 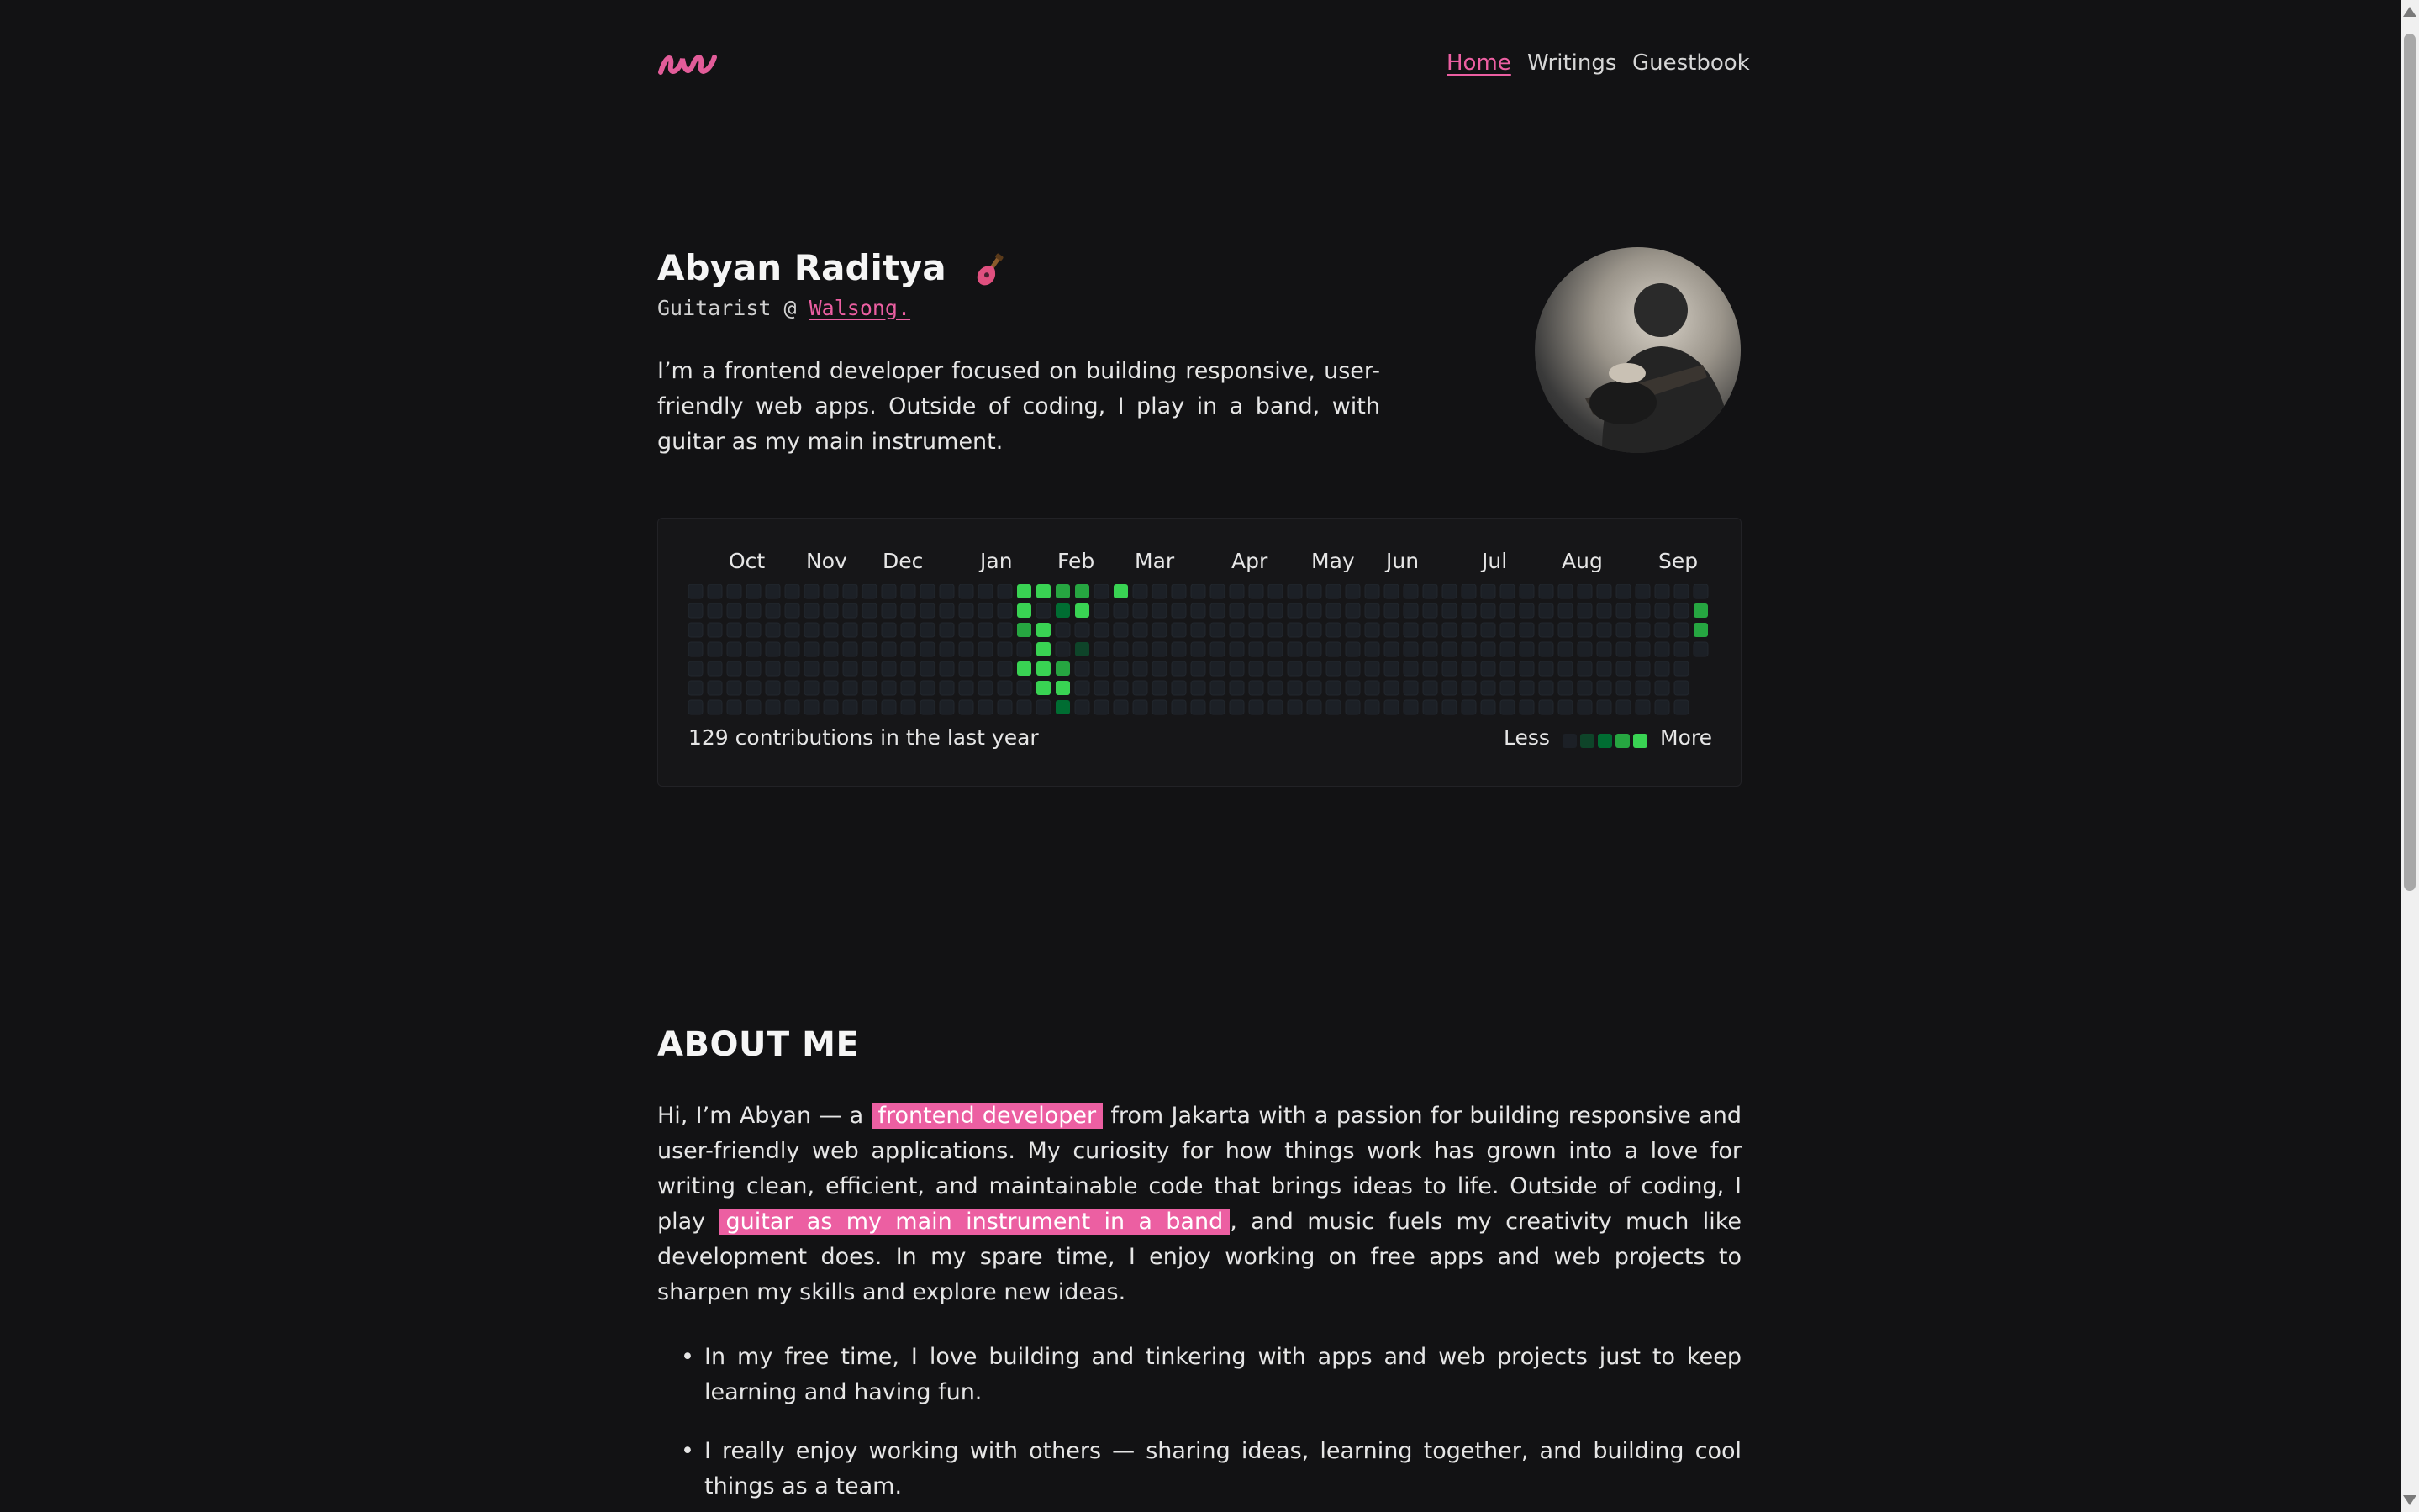 I want to click on scroll-up-arrow-icon, so click(x=2409, y=12).